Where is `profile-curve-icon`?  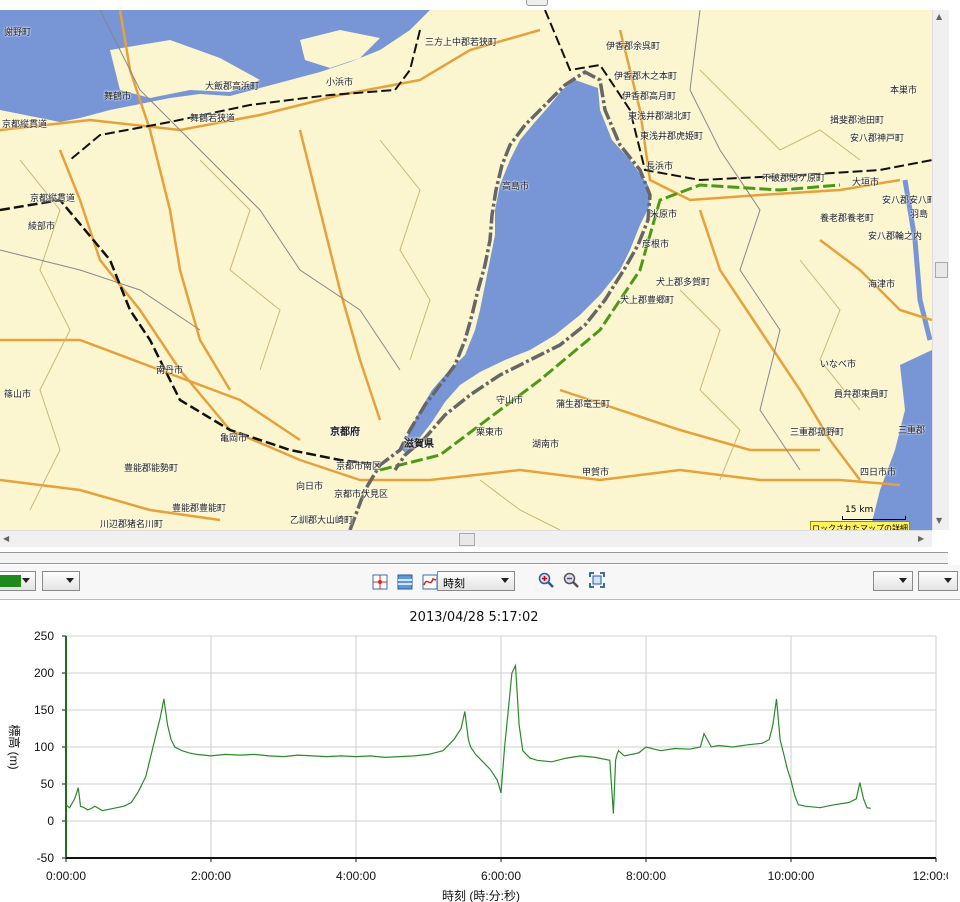 profile-curve-icon is located at coordinates (430, 582).